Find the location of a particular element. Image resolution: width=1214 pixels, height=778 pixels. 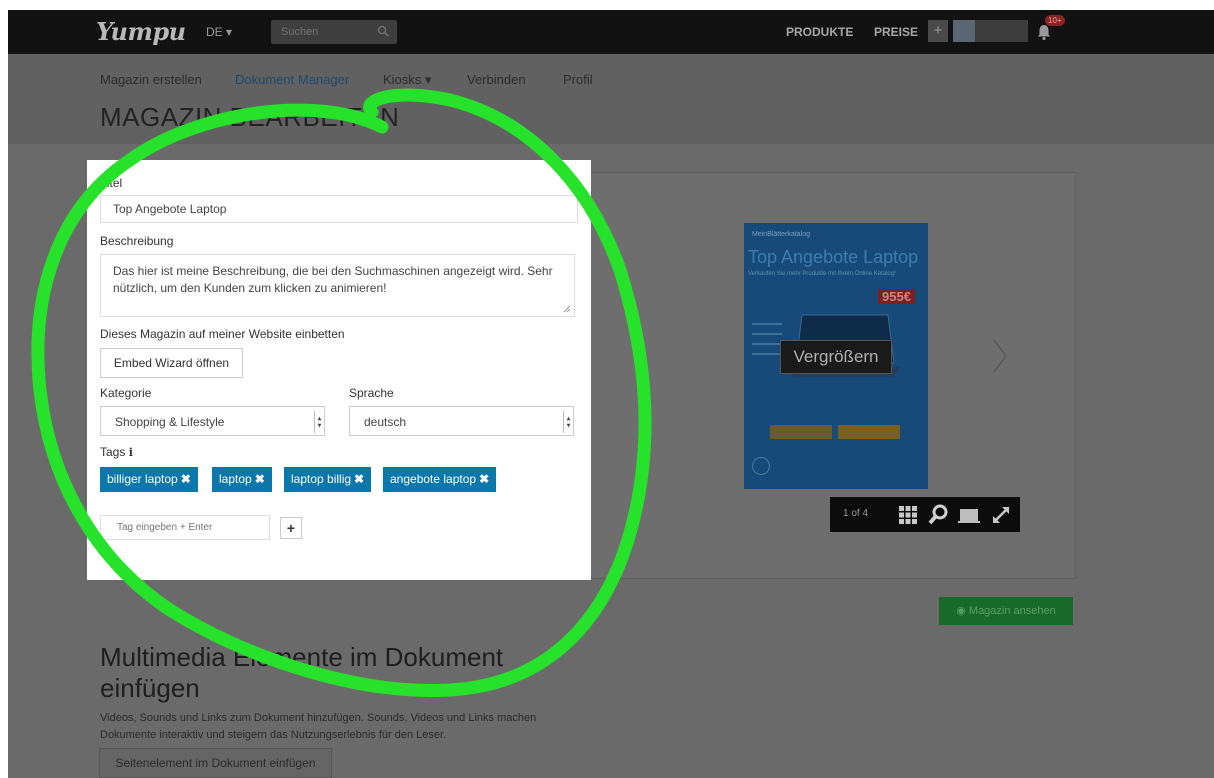

tag-input-box is located at coordinates (185, 527).